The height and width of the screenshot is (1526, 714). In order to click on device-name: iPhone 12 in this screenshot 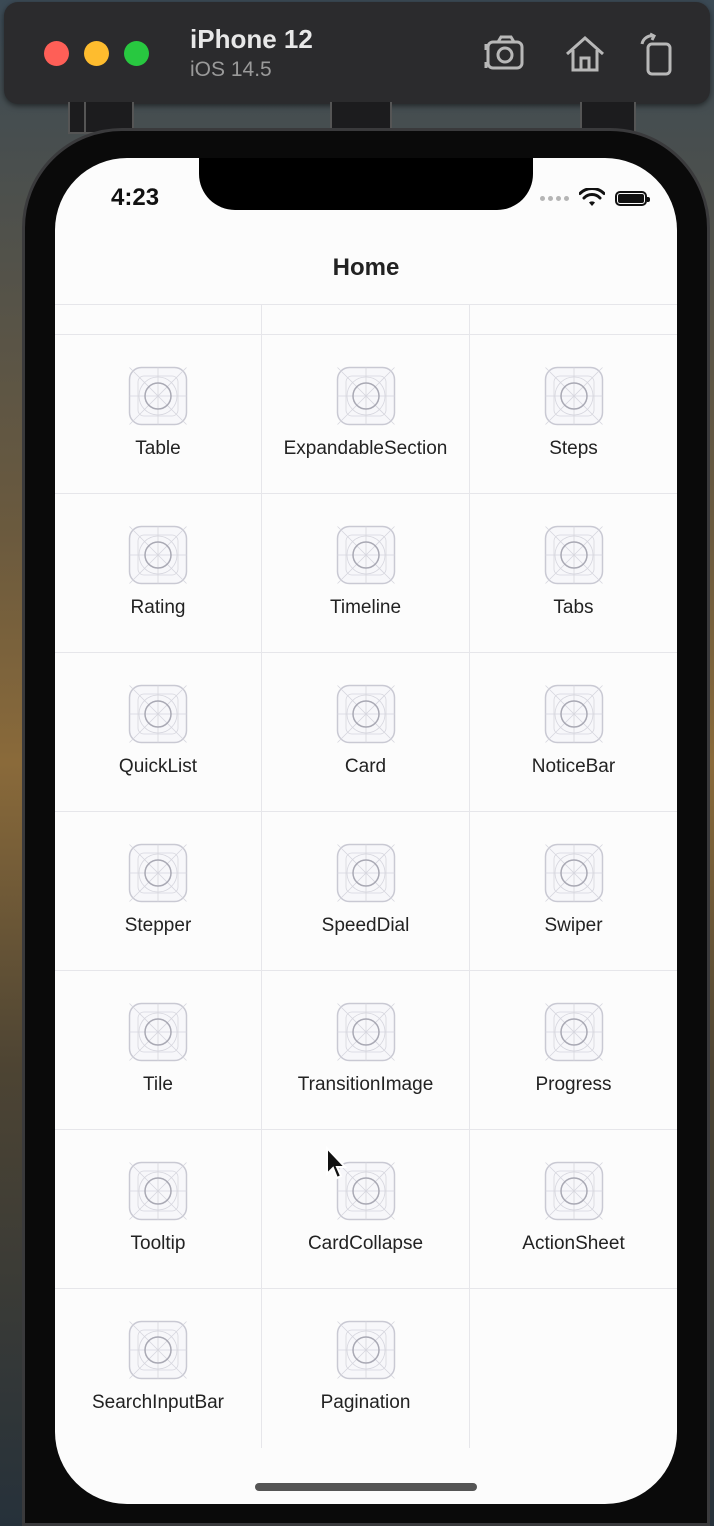, I will do `click(251, 39)`.